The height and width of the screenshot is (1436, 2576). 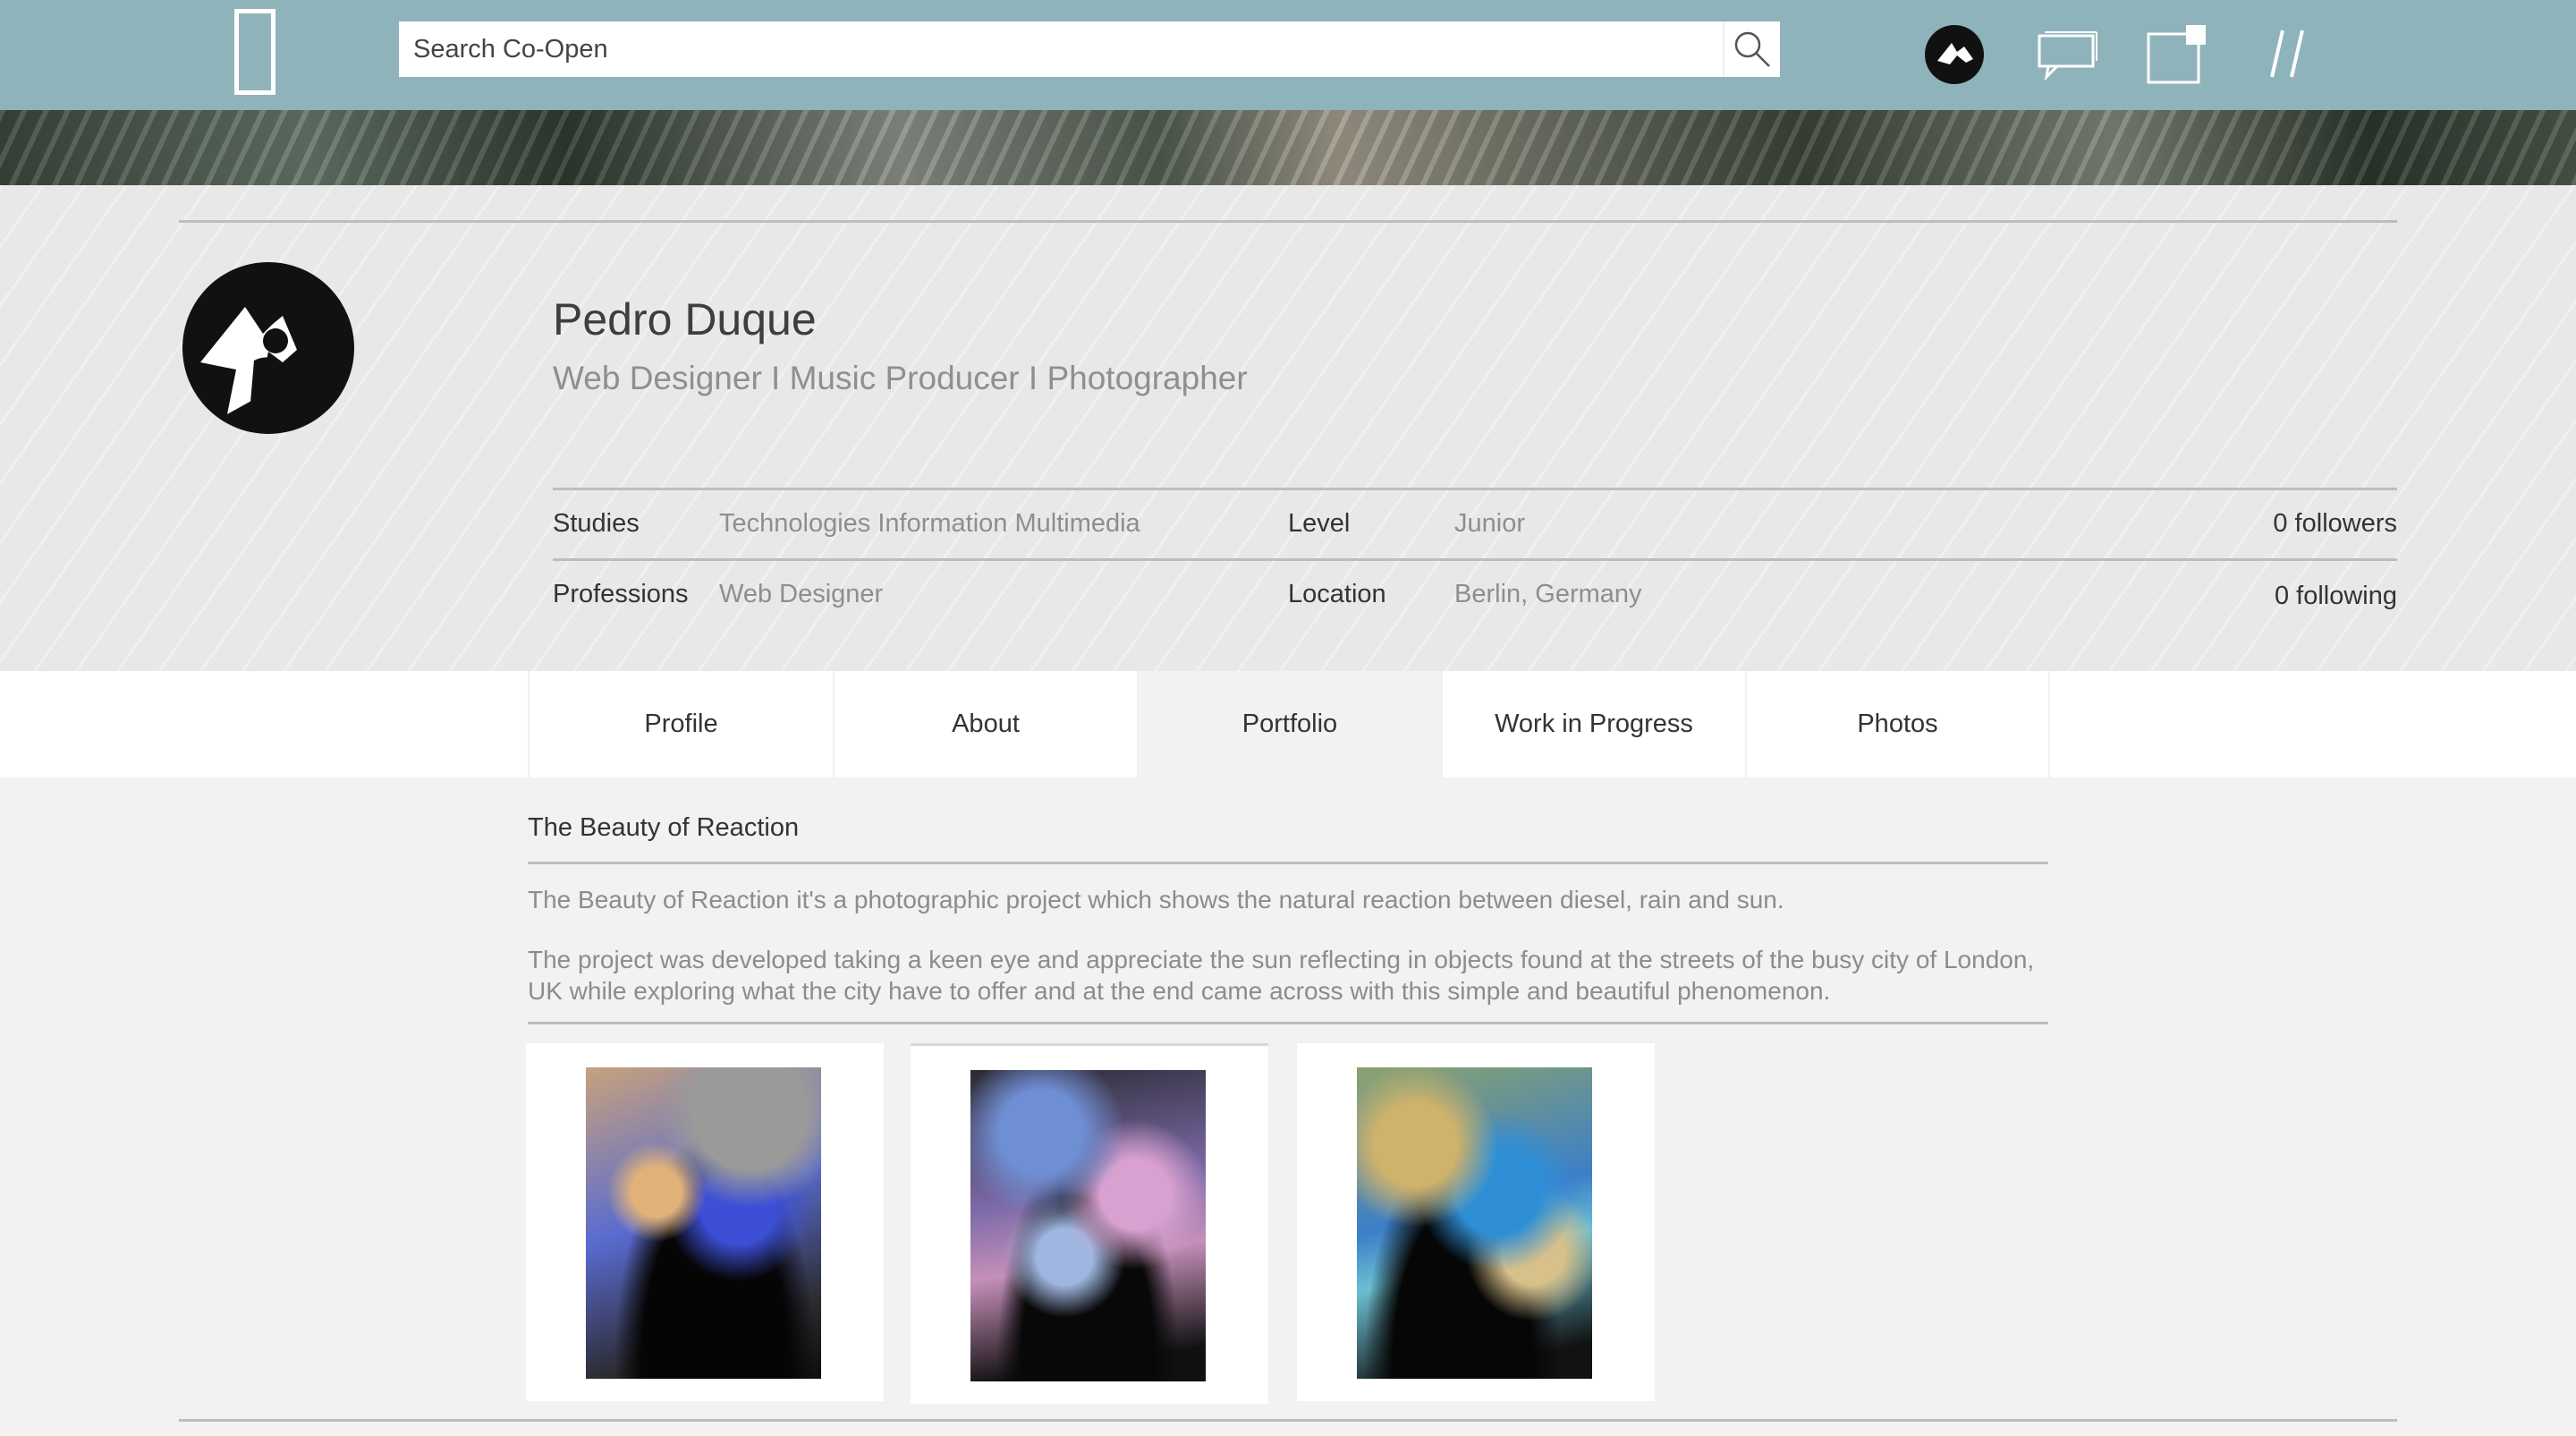 What do you see at coordinates (1288, 1420) in the screenshot?
I see `footer-divider` at bounding box center [1288, 1420].